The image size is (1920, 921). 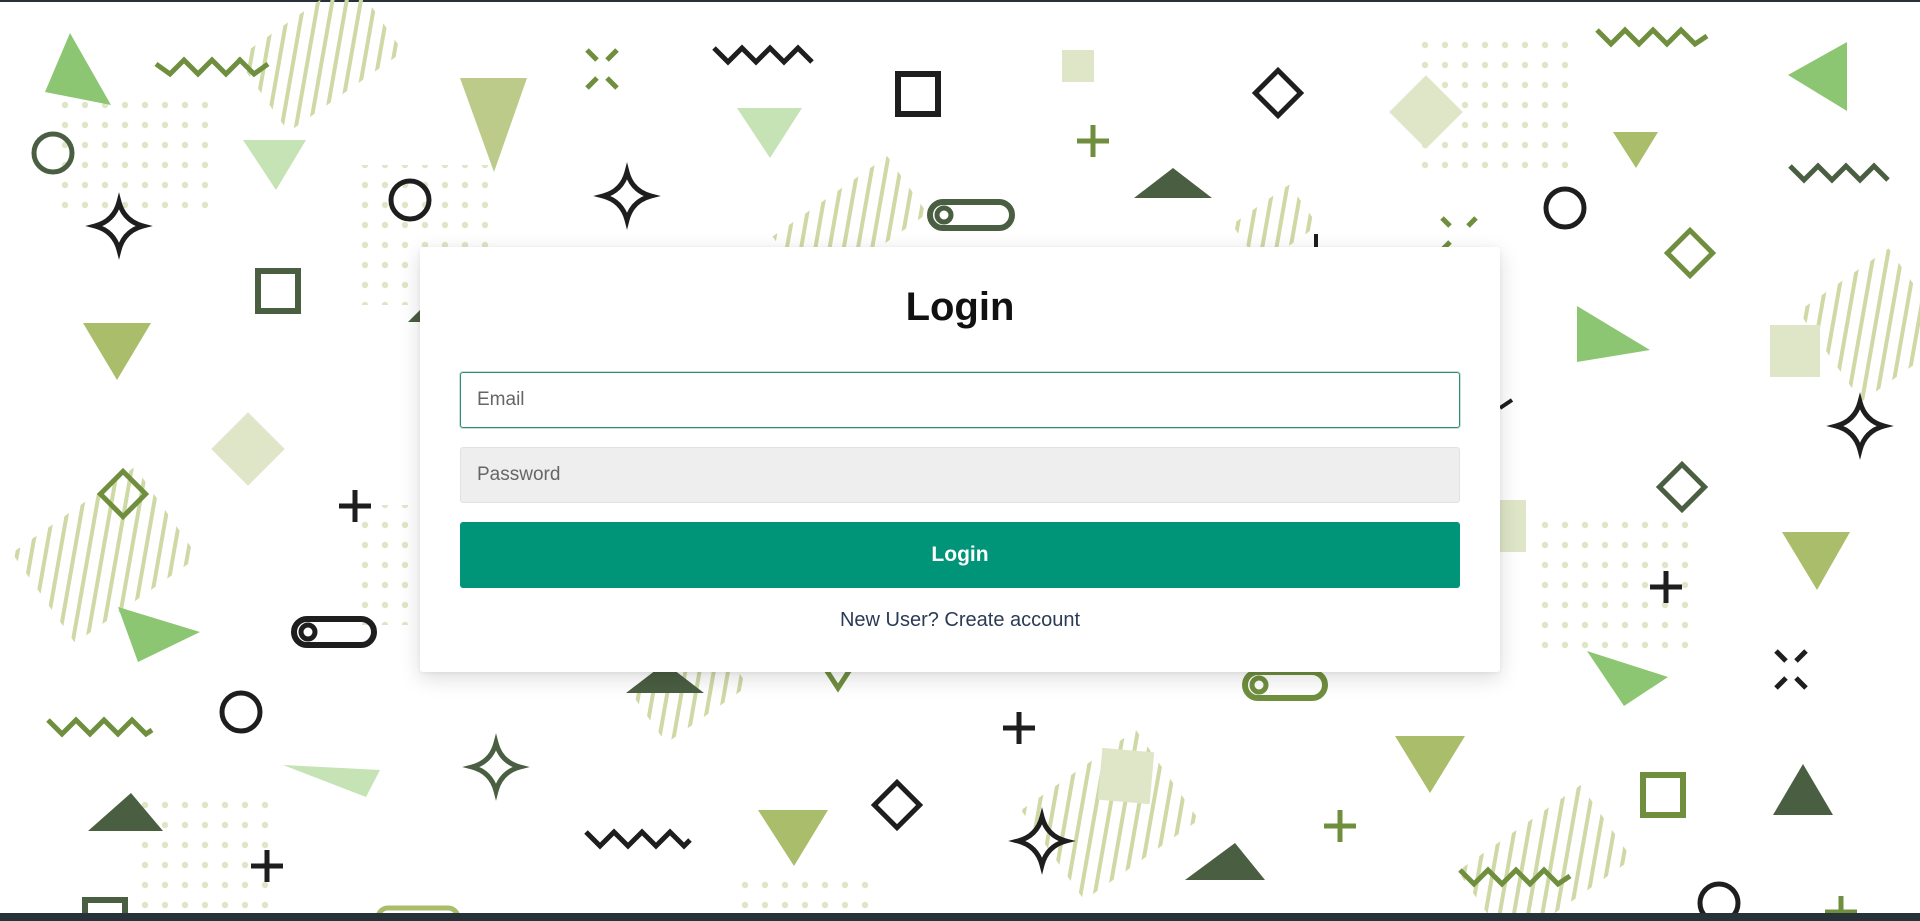 What do you see at coordinates (960, 307) in the screenshot?
I see `login-title: Login` at bounding box center [960, 307].